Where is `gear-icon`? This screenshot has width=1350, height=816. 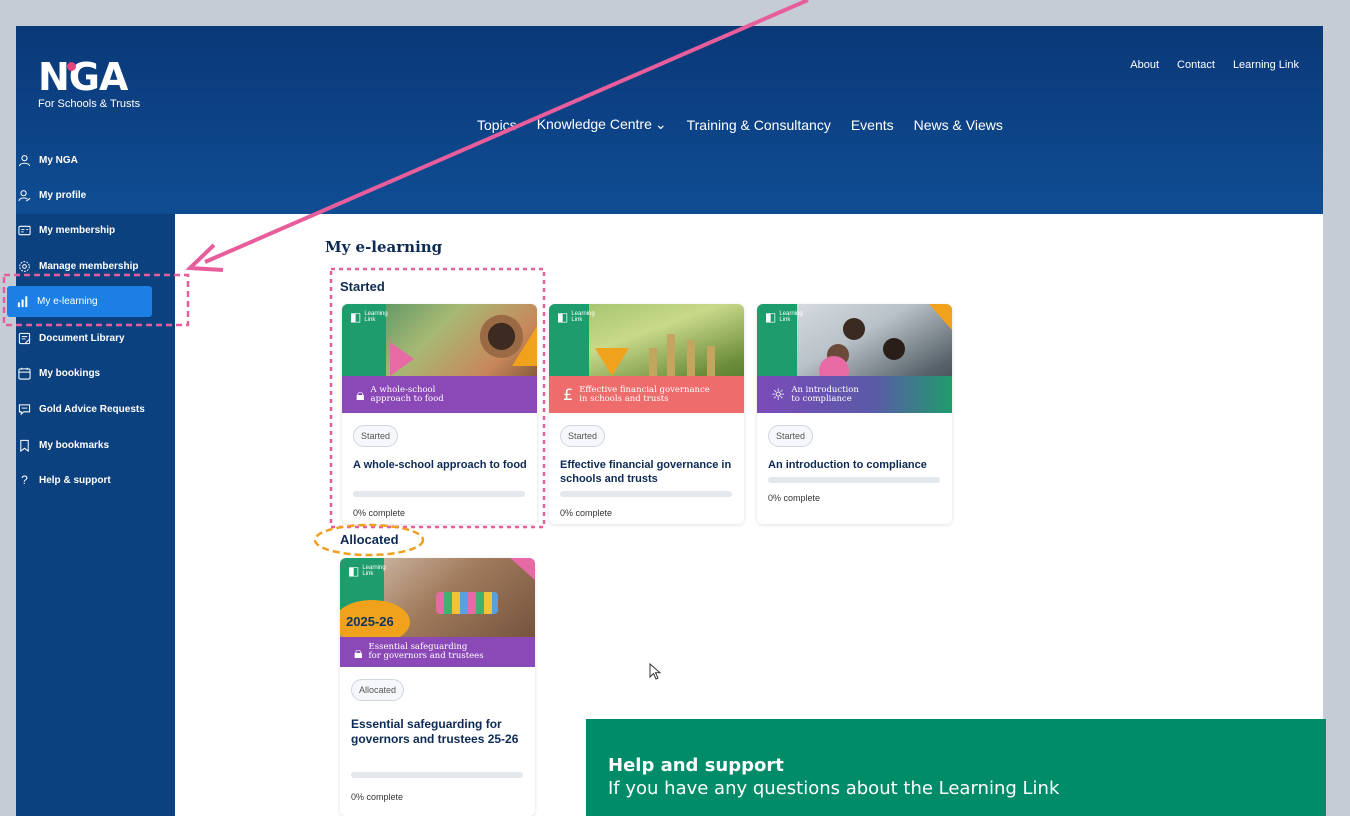 gear-icon is located at coordinates (24, 266).